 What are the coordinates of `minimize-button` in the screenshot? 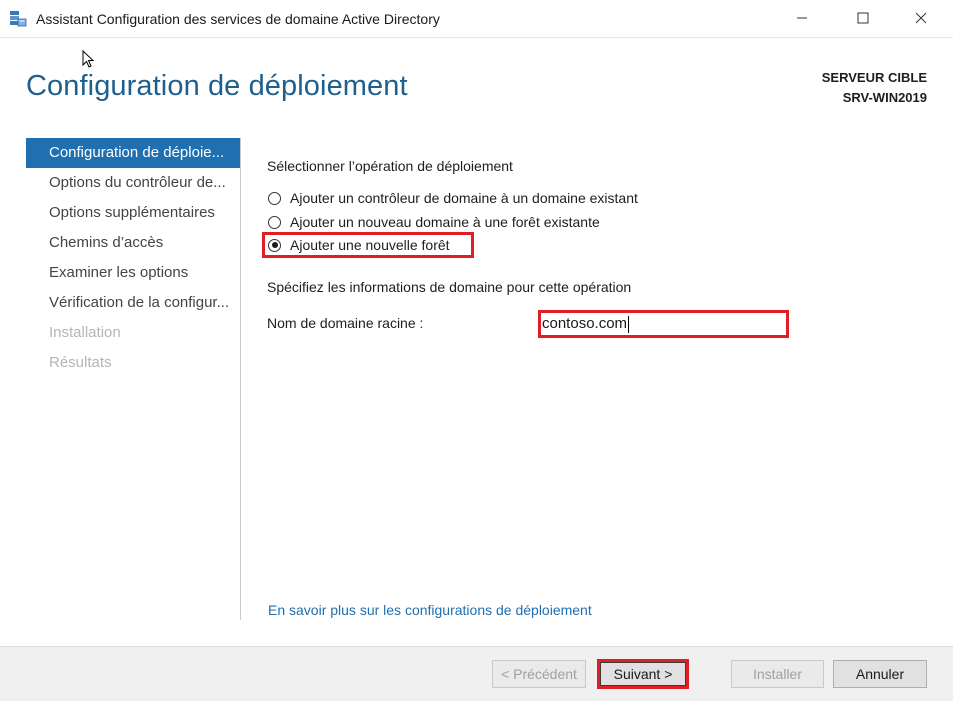 It's located at (802, 19).